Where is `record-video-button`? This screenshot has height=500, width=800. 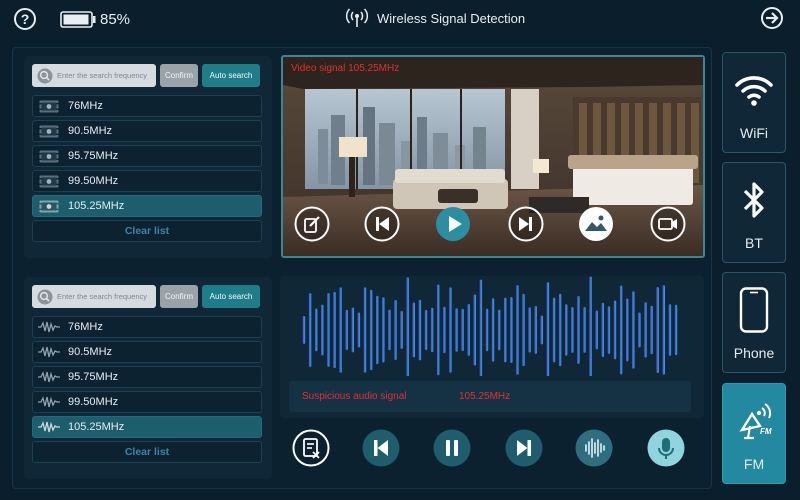
record-video-button is located at coordinates (668, 224).